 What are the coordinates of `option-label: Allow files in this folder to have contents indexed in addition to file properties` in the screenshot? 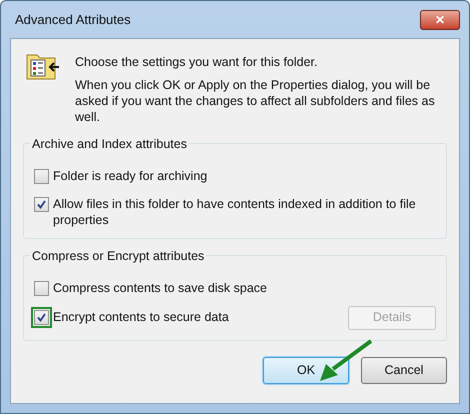 It's located at (235, 212).